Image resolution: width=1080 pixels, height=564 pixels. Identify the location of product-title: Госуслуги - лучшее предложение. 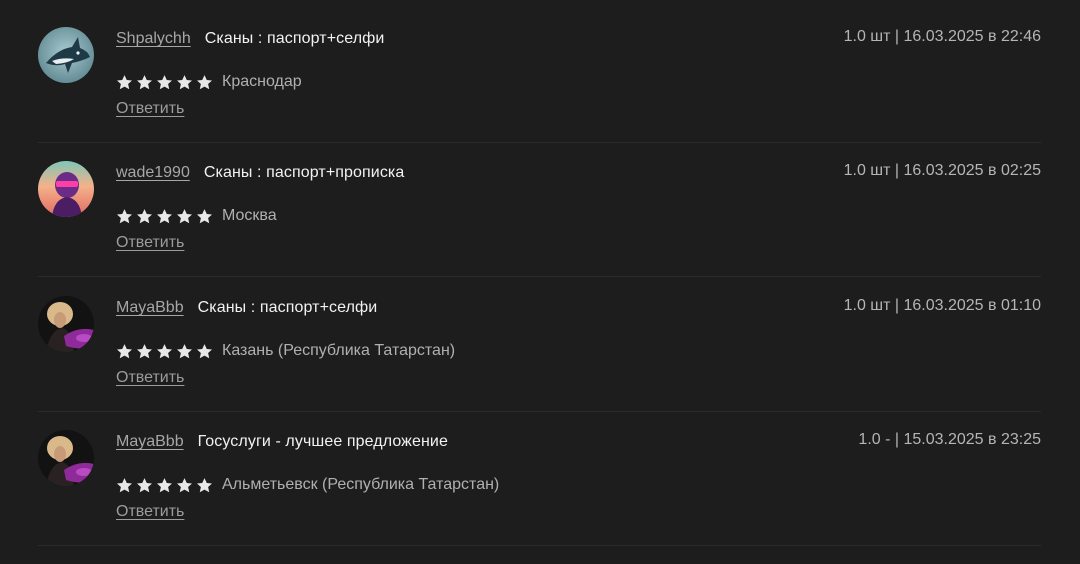
(322, 441).